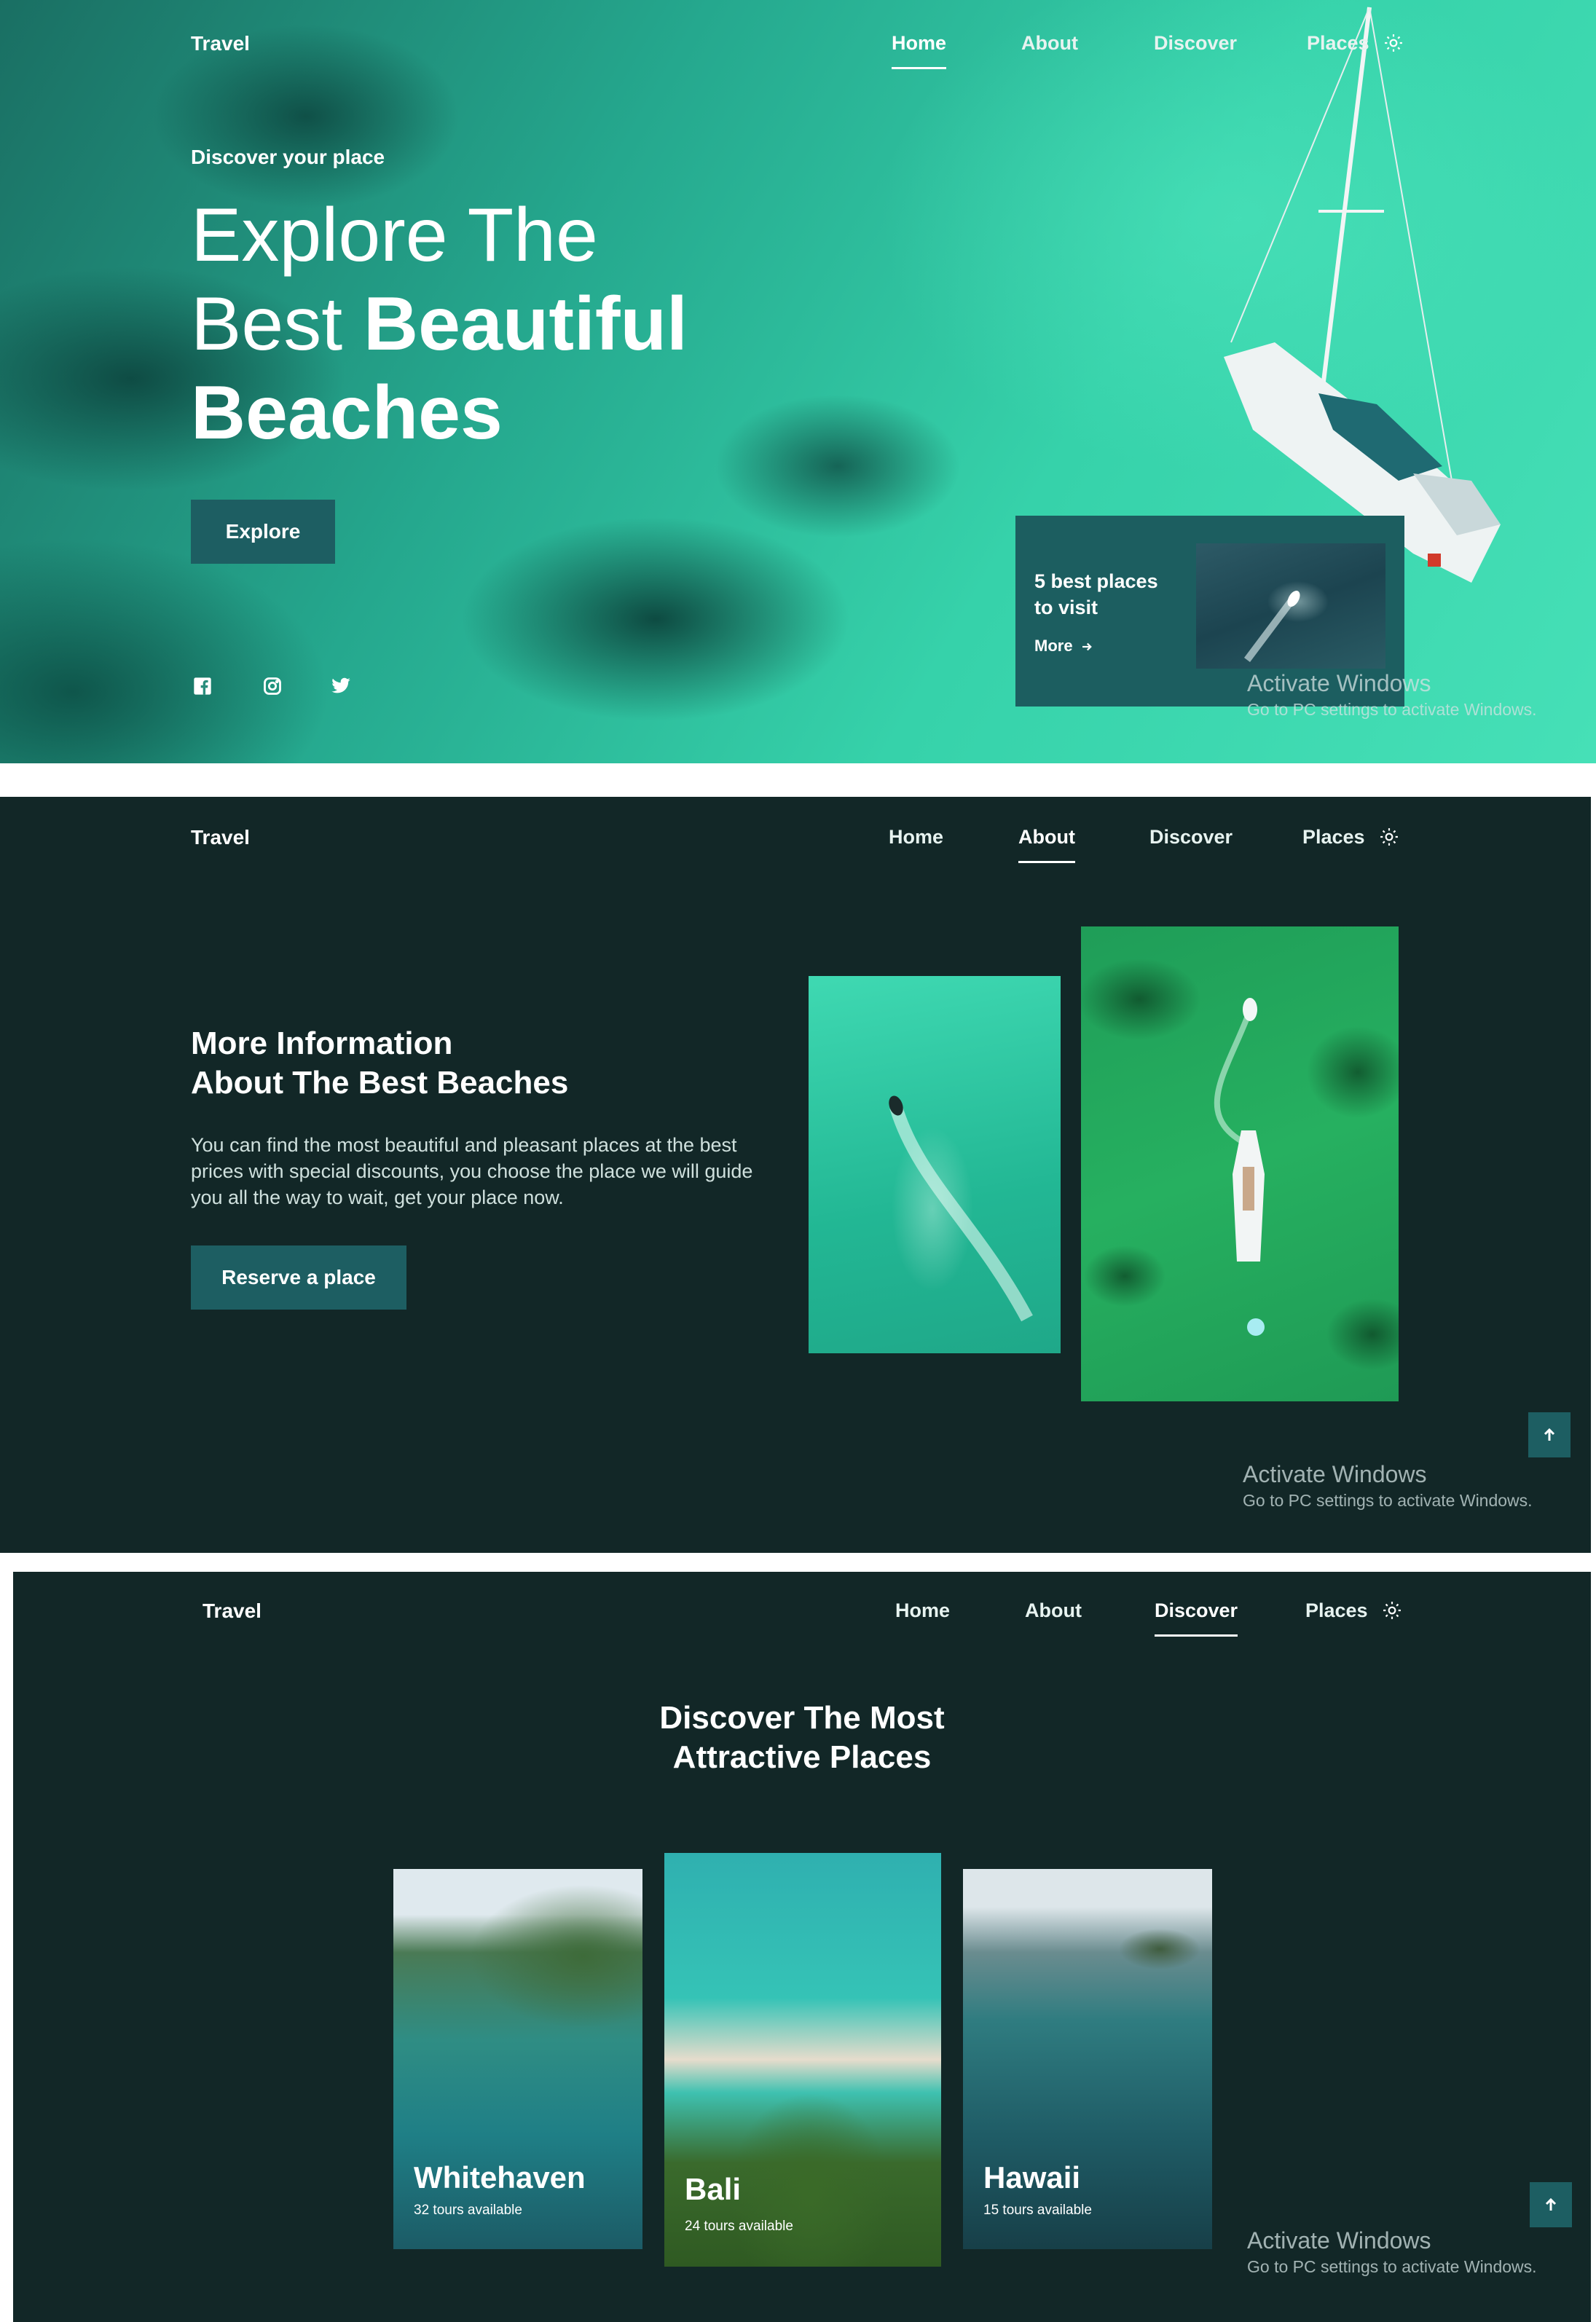 The height and width of the screenshot is (2322, 1596). Describe the element at coordinates (468, 2210) in the screenshot. I see `place-card-tours: 32 tours available` at that location.